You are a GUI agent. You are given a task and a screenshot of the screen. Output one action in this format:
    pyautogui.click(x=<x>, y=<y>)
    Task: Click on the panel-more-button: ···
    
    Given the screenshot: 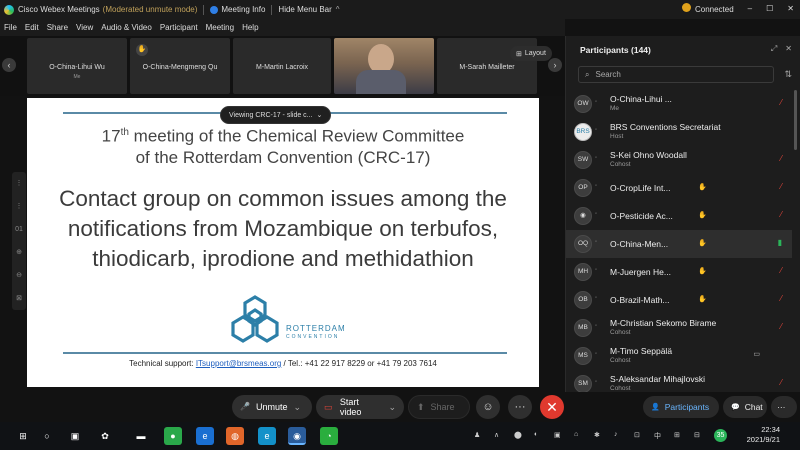 What is the action you would take?
    pyautogui.click(x=784, y=407)
    